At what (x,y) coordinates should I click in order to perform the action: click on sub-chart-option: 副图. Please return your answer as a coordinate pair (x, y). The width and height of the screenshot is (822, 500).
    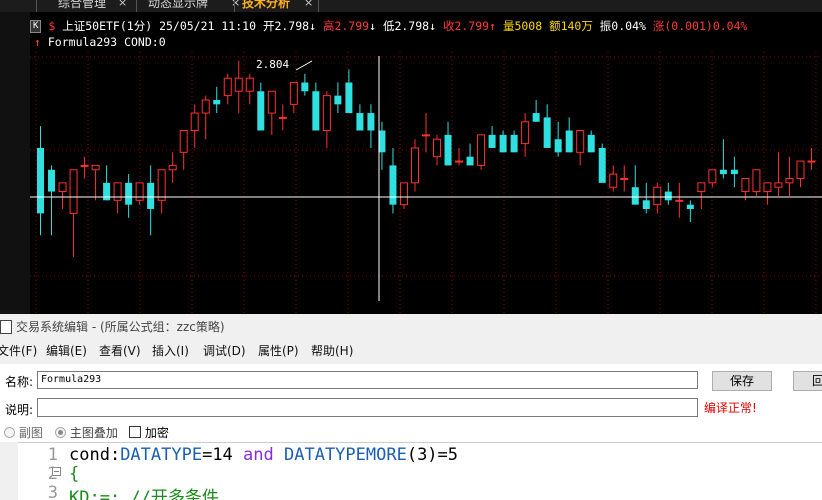
    Looking at the image, I should click on (23, 432).